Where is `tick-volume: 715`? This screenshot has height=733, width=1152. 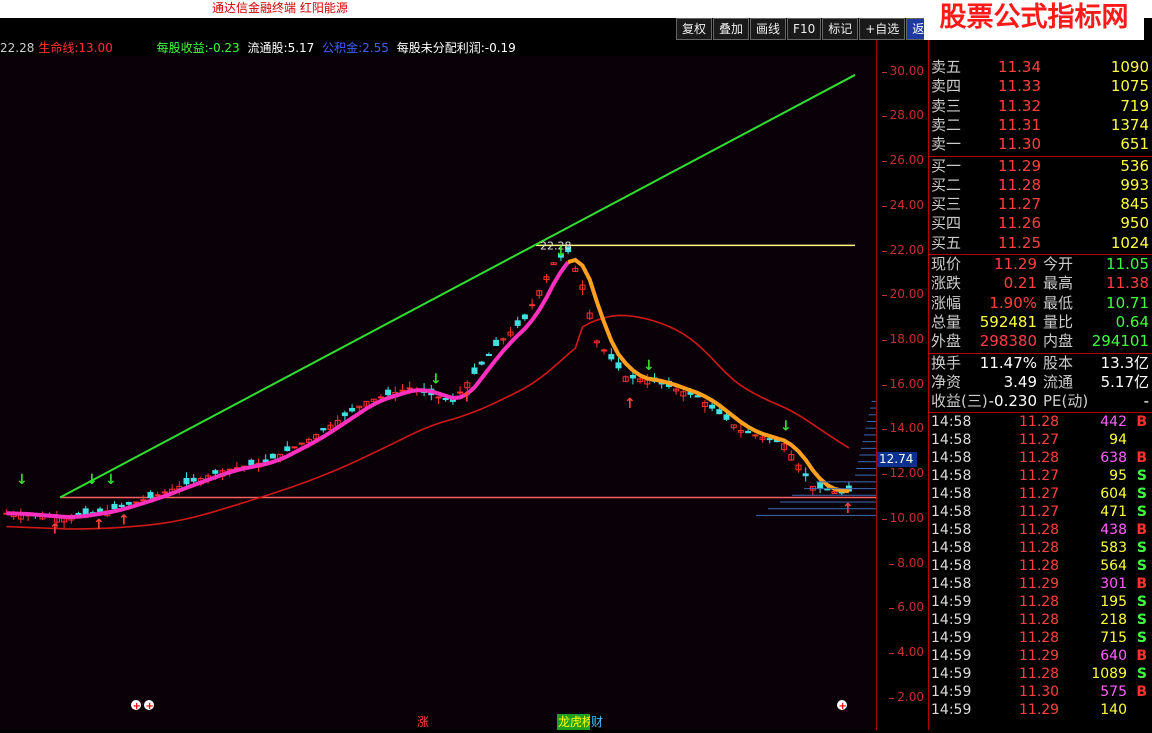 tick-volume: 715 is located at coordinates (1113, 638).